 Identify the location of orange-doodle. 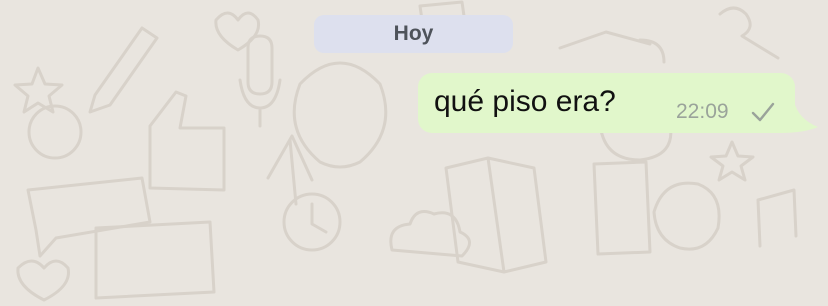
(55, 132).